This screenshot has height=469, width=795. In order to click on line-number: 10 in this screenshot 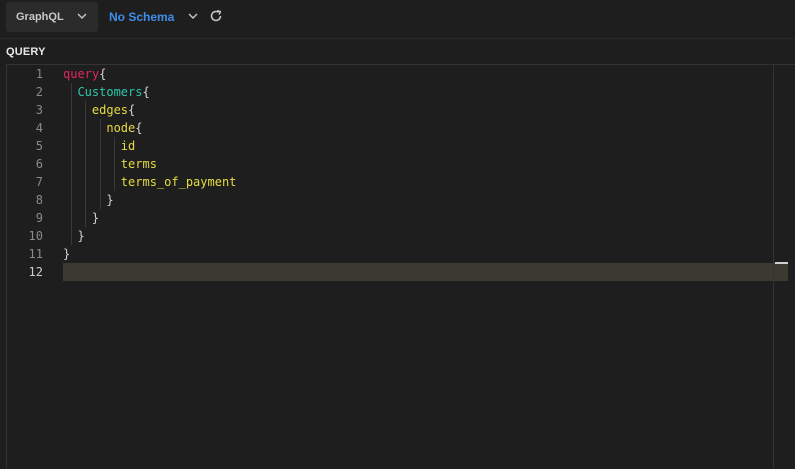, I will do `click(35, 236)`.